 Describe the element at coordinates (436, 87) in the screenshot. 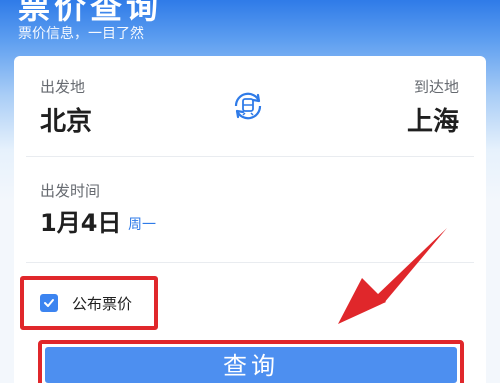

I see `to-label: 到达地` at that location.